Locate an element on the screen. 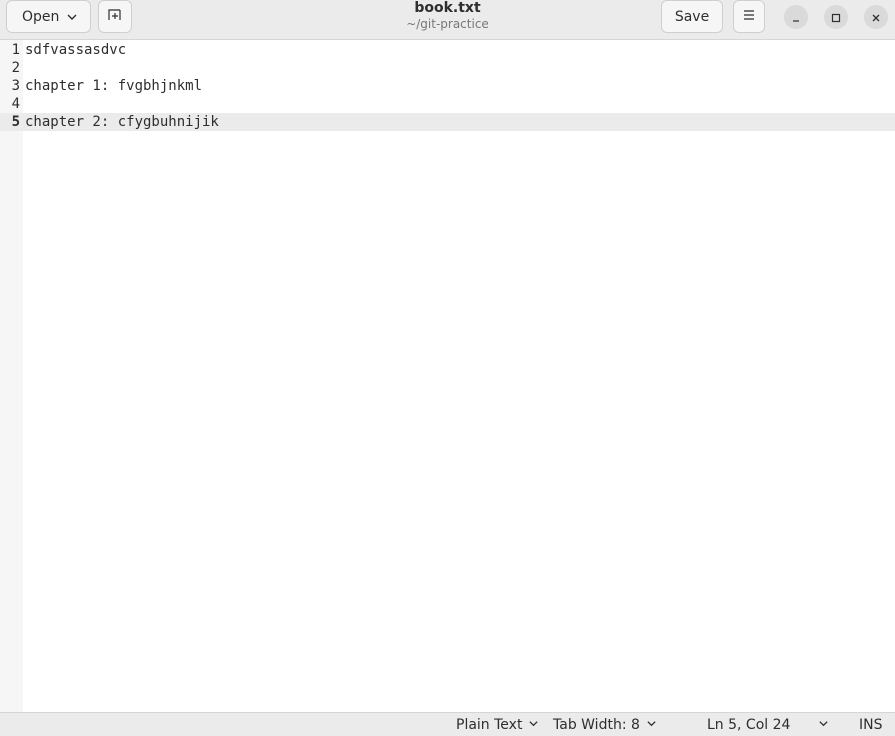  close-button is located at coordinates (876, 17).